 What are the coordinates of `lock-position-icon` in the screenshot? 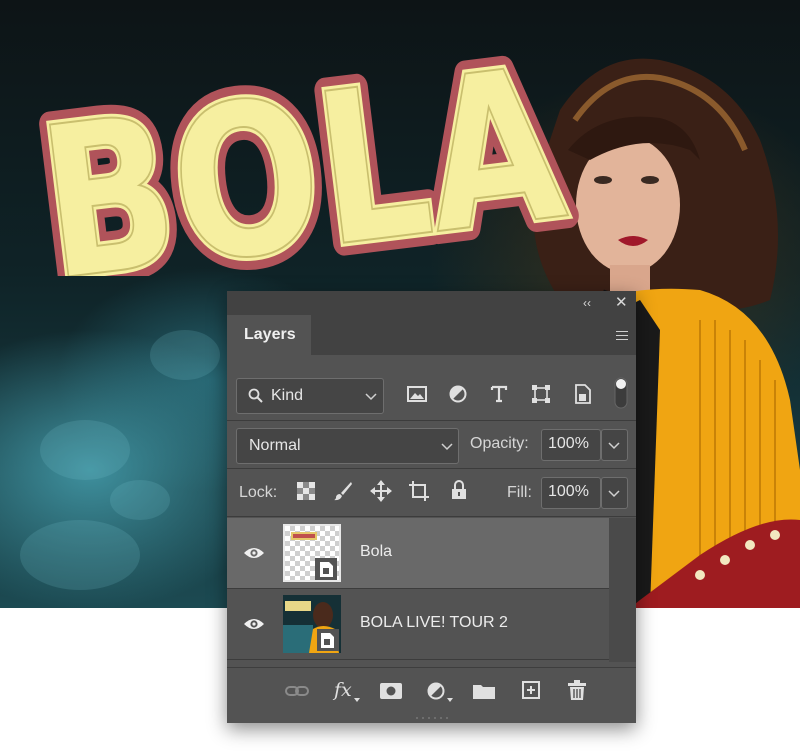 It's located at (381, 491).